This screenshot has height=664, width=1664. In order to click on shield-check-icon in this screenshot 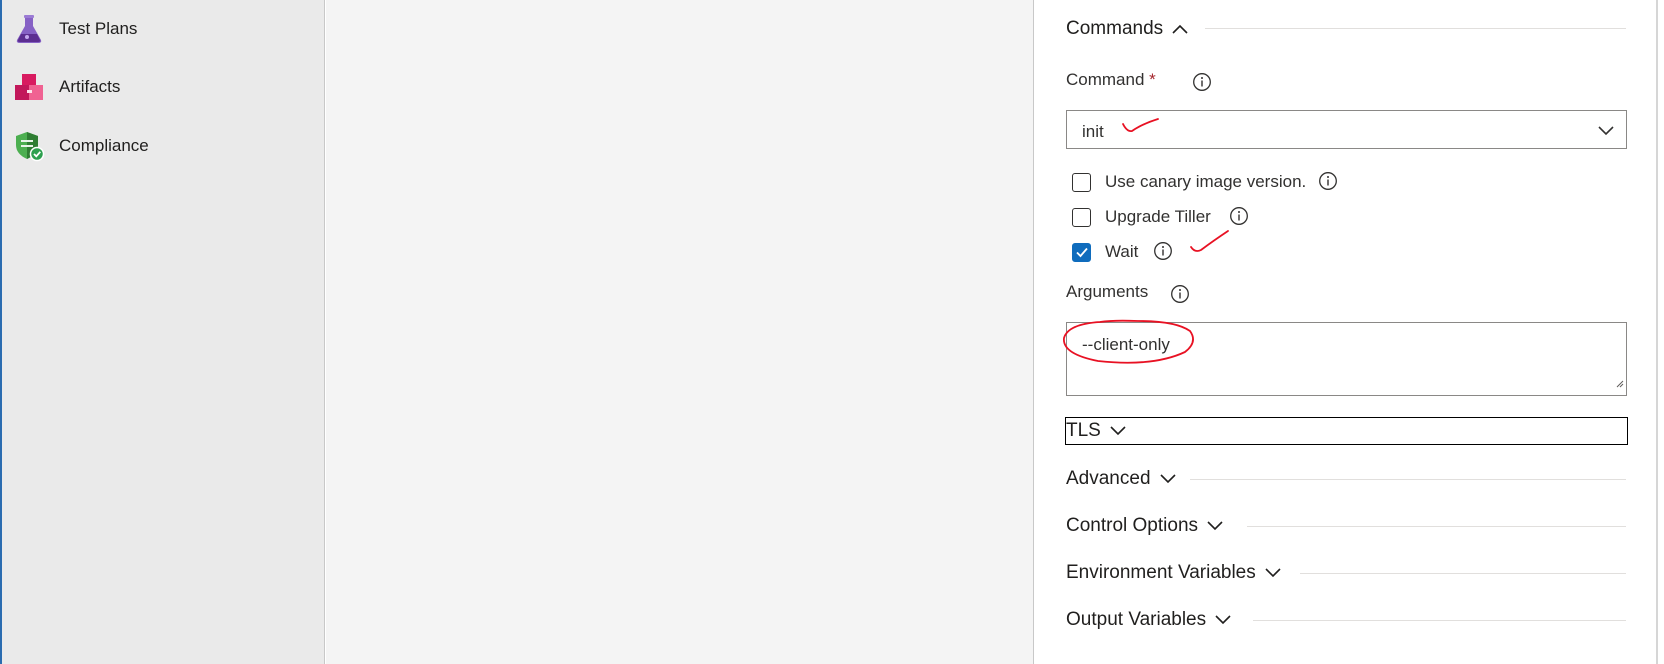, I will do `click(29, 146)`.